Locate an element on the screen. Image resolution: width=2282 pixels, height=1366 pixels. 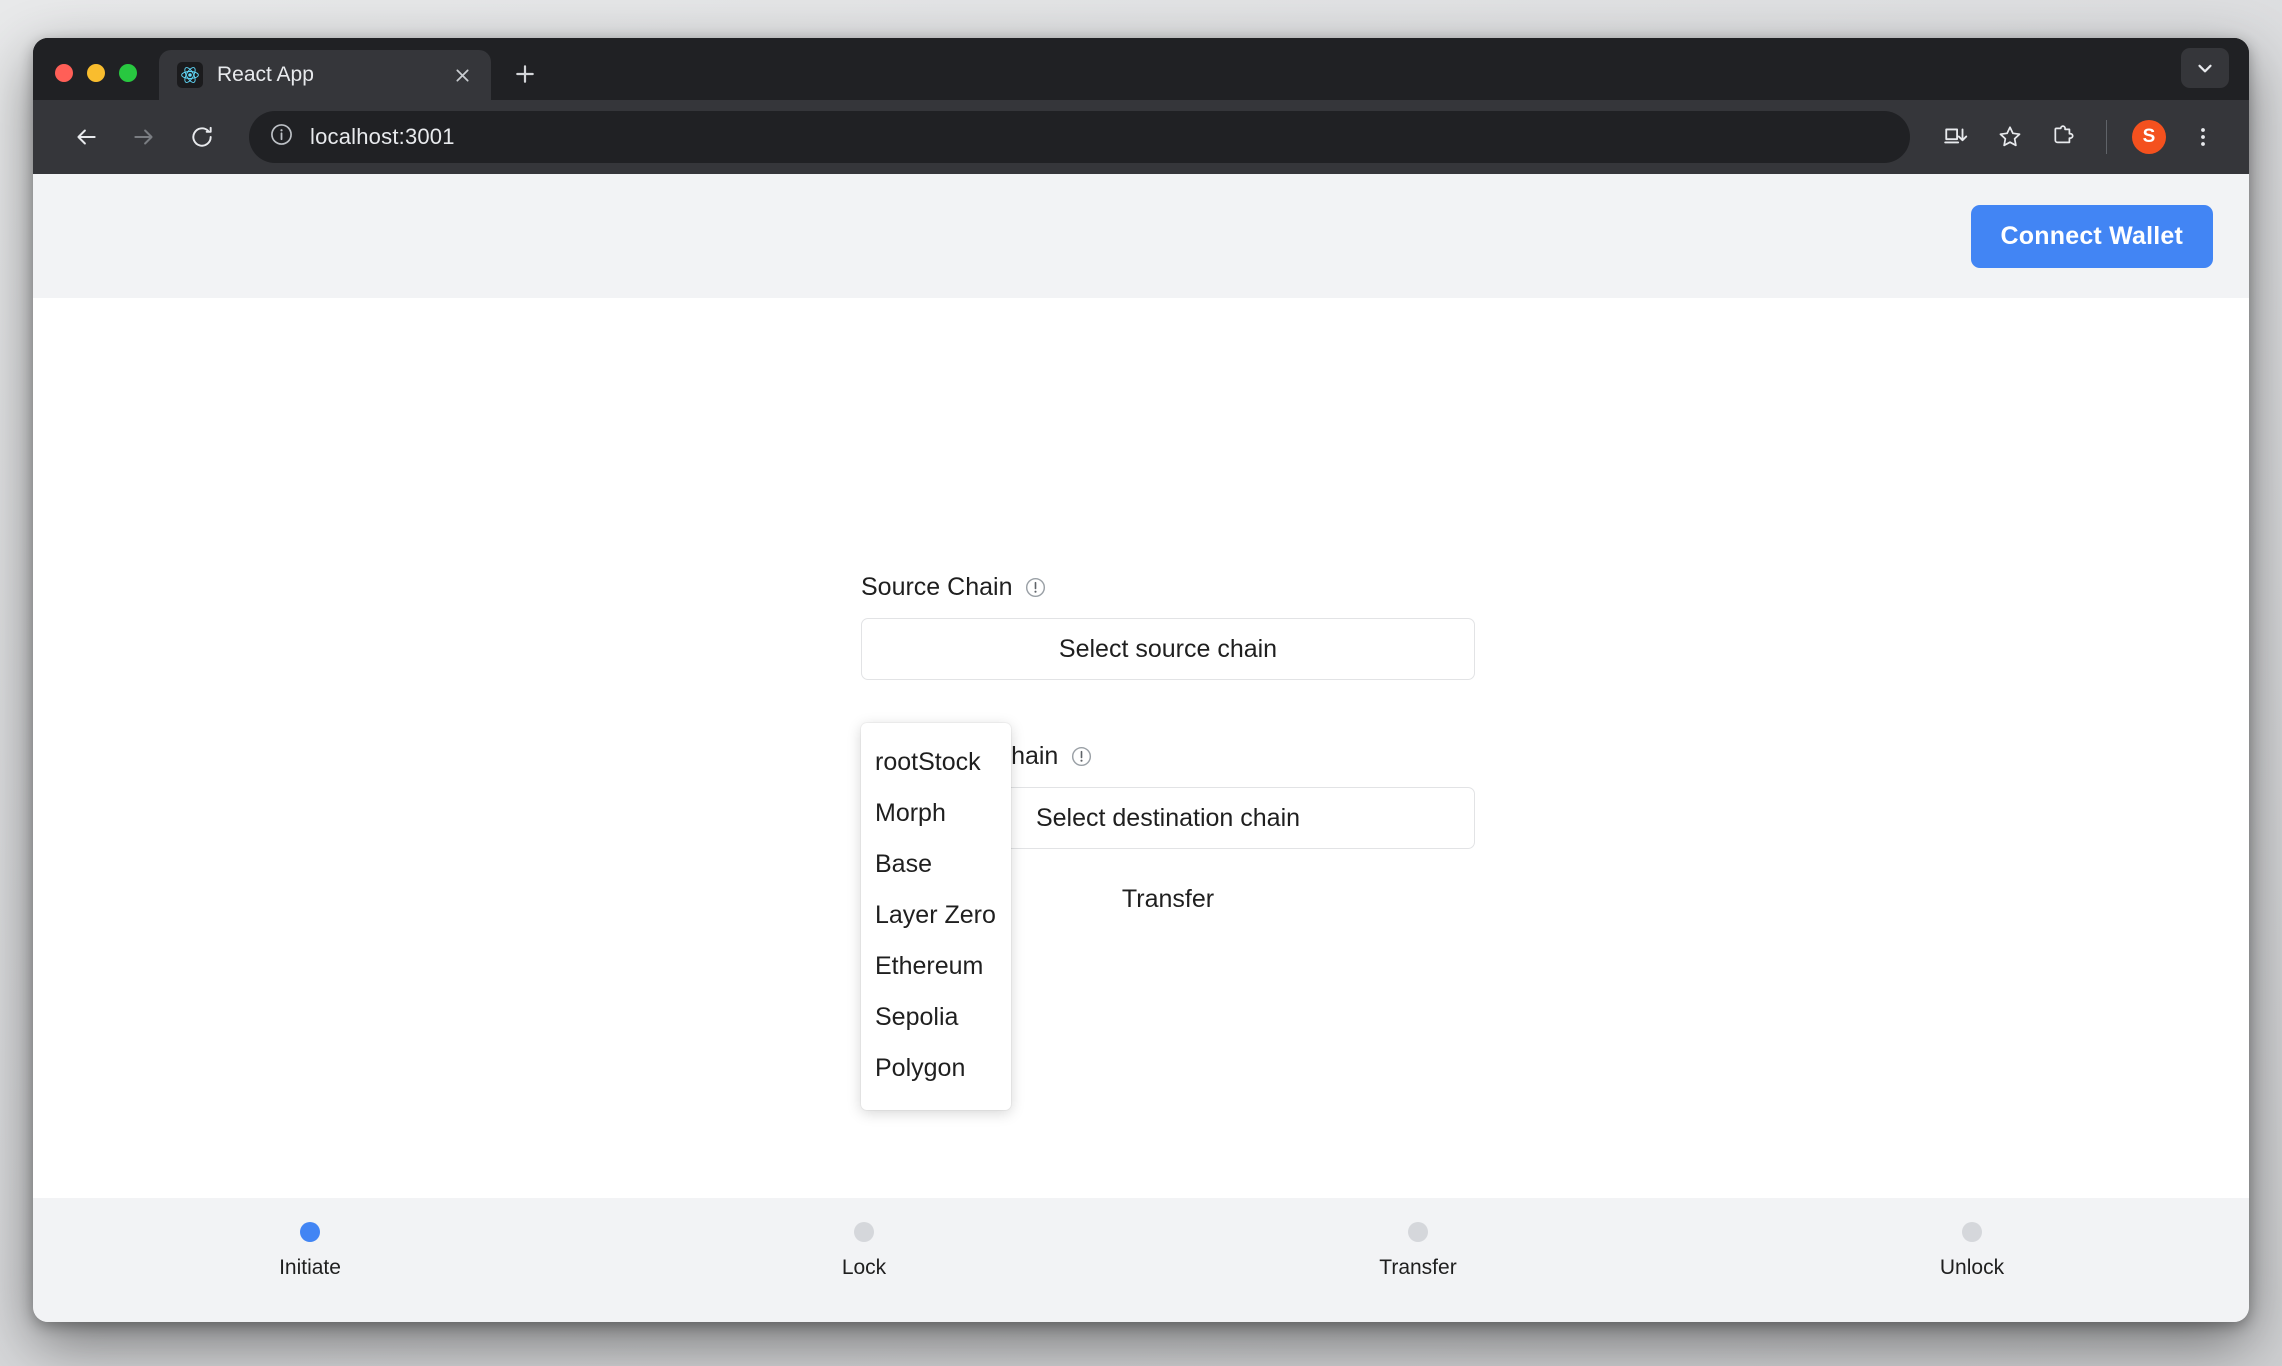
connect-wallet-button: Connect Wallet is located at coordinates (2091, 236).